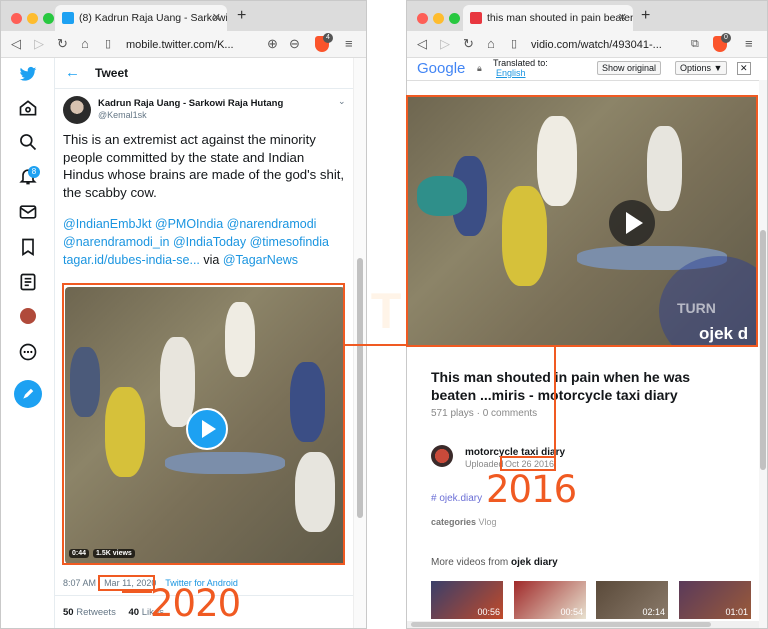 This screenshot has width=768, height=629. Describe the element at coordinates (511, 73) in the screenshot. I see `language-link: English` at that location.